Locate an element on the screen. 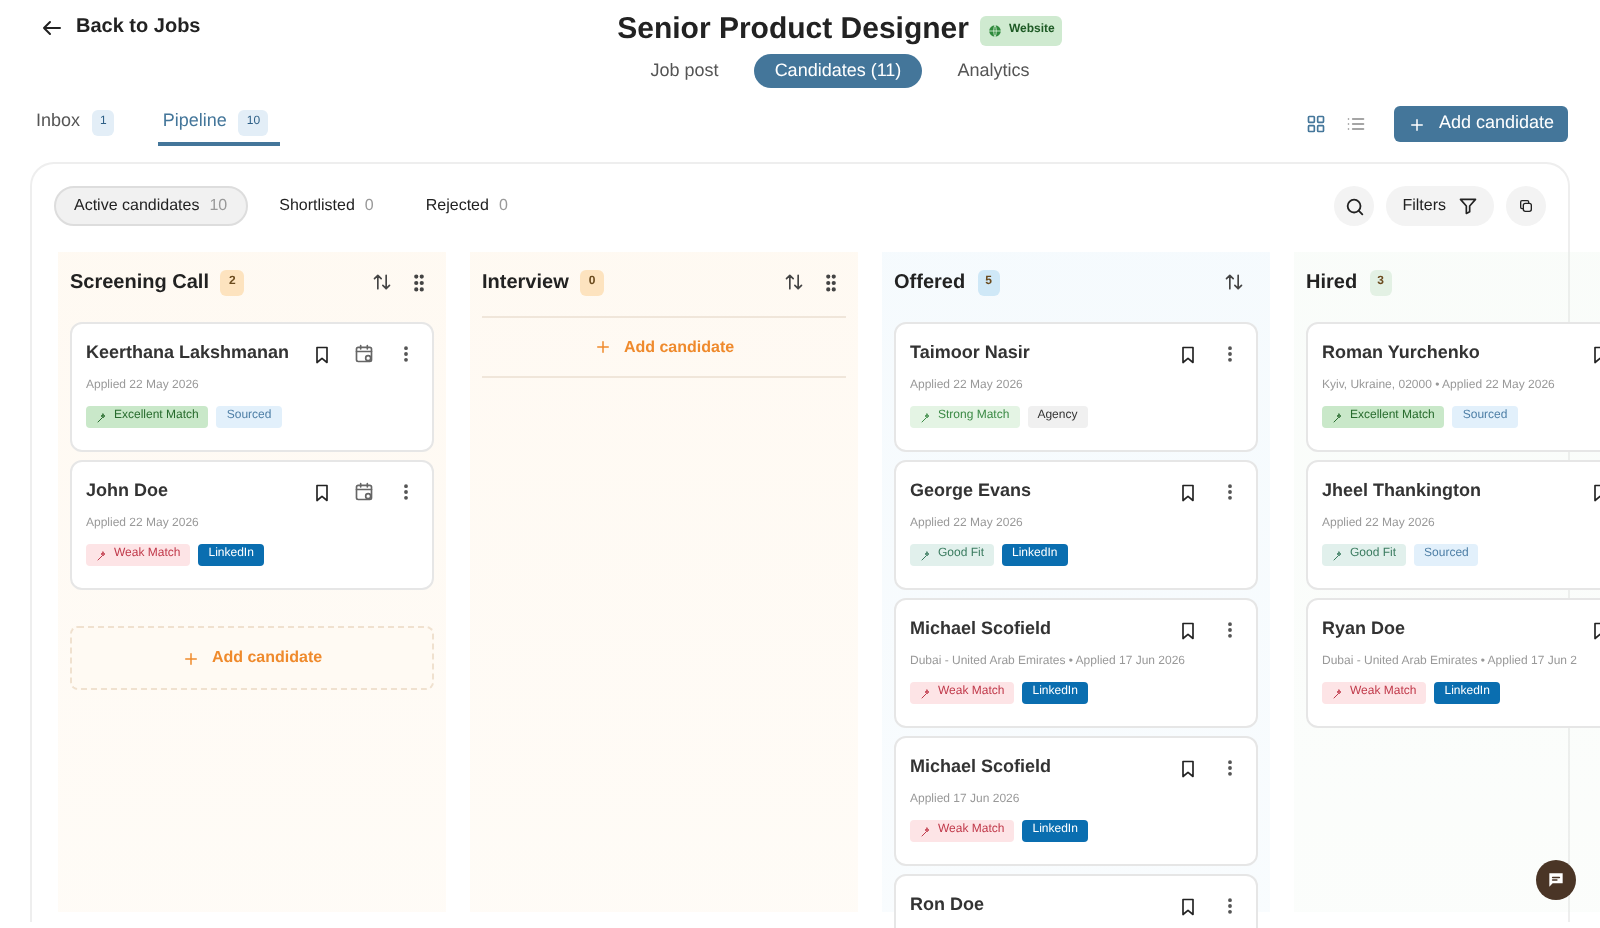 The height and width of the screenshot is (928, 1600). candidate-name: Ryan Doe is located at coordinates (1364, 629).